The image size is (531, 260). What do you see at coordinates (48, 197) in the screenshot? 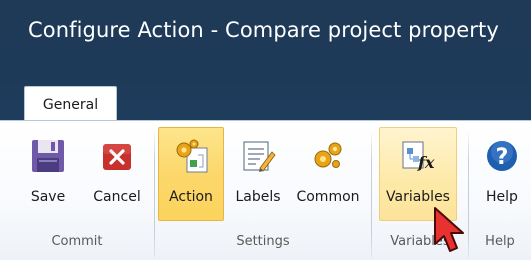
I see `save-button-label: Save` at bounding box center [48, 197].